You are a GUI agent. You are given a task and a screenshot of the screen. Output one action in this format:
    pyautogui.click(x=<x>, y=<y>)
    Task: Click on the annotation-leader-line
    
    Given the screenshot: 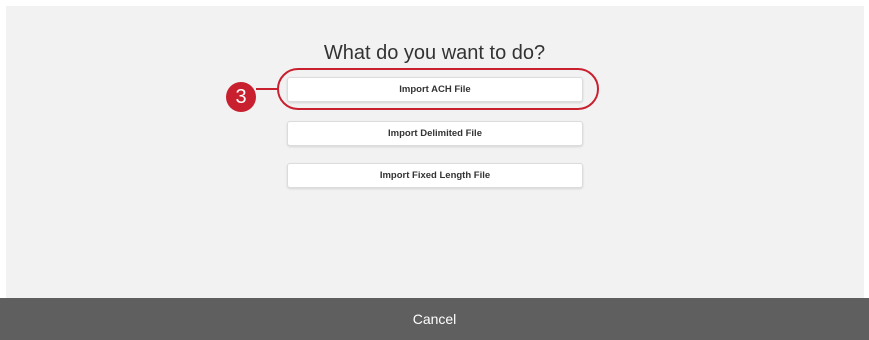 What is the action you would take?
    pyautogui.click(x=267, y=89)
    